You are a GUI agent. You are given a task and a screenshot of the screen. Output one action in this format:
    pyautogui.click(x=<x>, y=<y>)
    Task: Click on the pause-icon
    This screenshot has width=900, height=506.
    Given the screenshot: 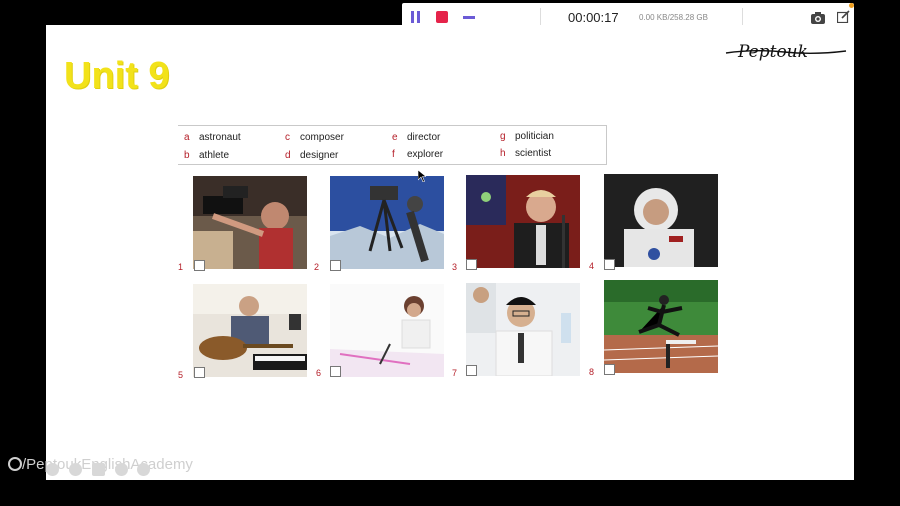 What is the action you would take?
    pyautogui.click(x=416, y=17)
    